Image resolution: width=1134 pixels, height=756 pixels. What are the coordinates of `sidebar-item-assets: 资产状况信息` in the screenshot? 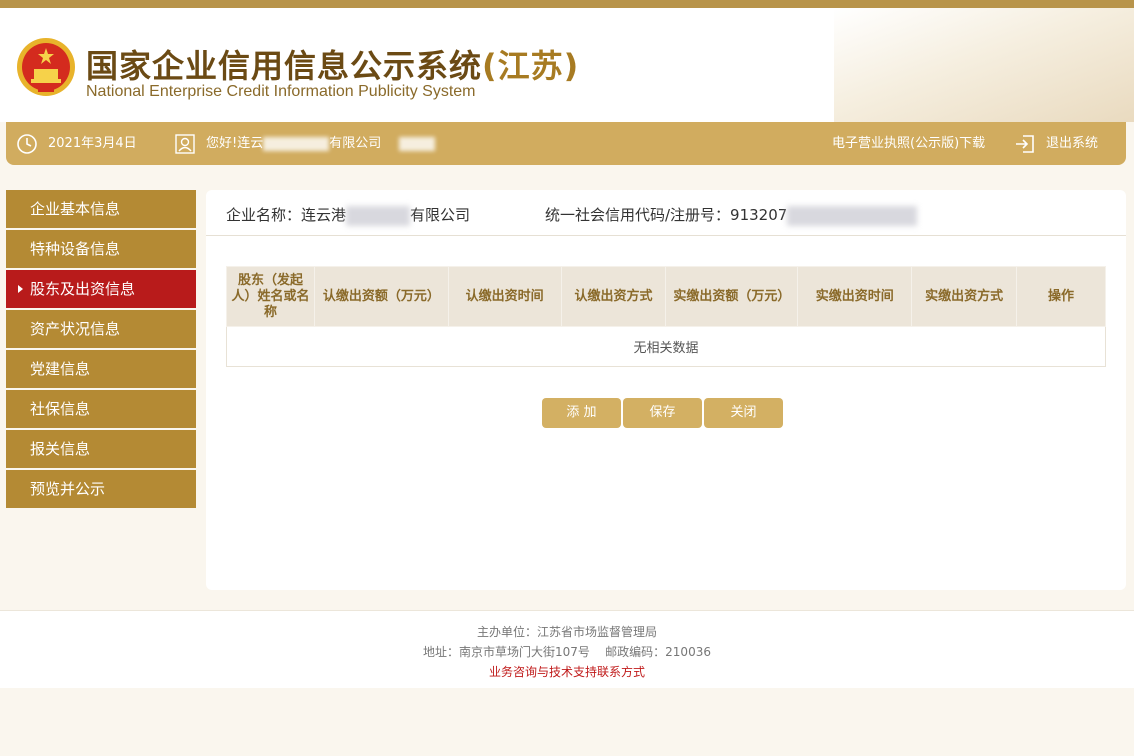 It's located at (101, 329).